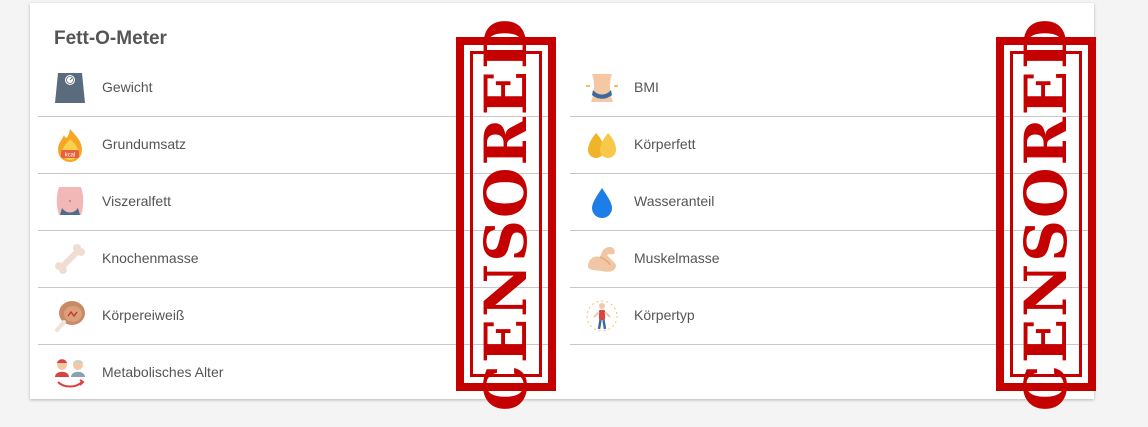 This screenshot has width=1148, height=427. I want to click on age-people-icon, so click(70, 373).